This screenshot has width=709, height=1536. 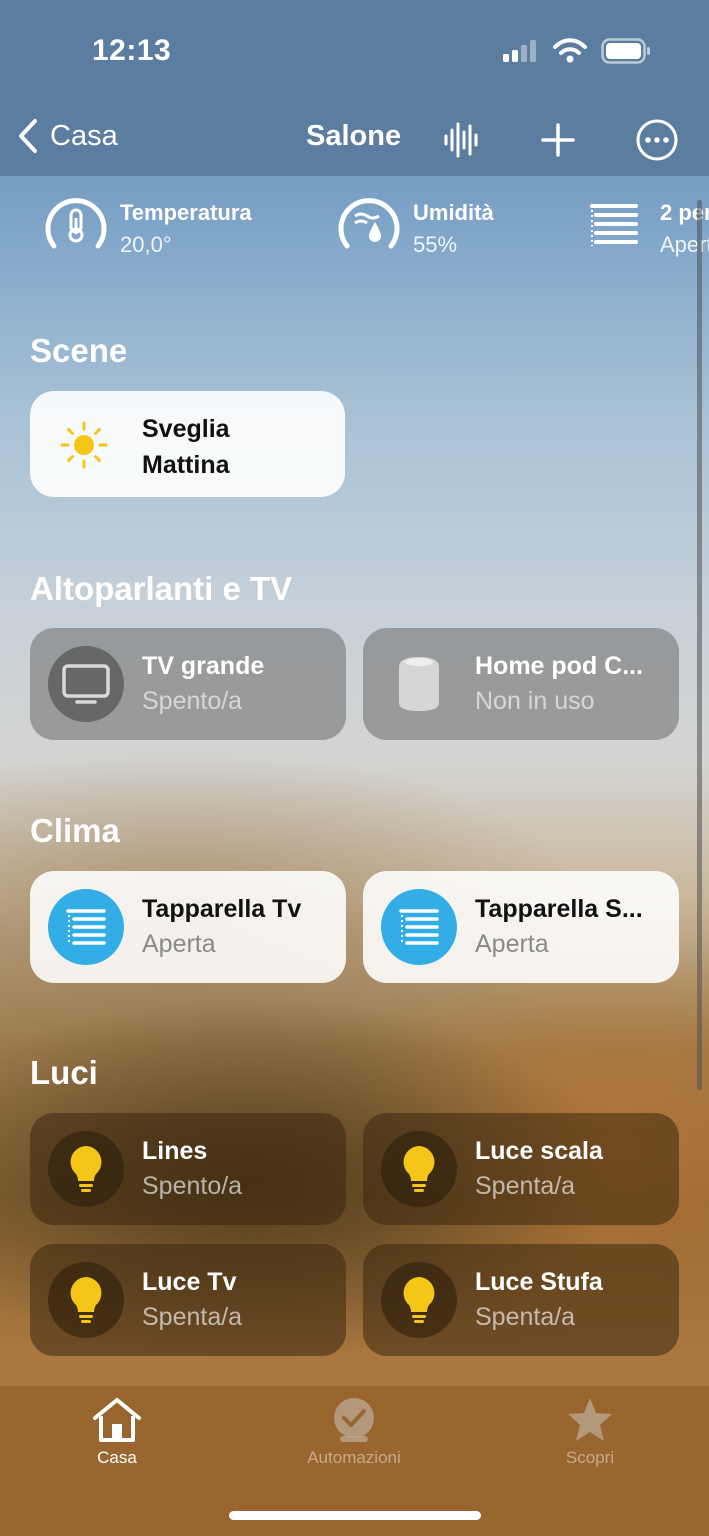 I want to click on tab-label: Scopri, so click(x=590, y=1457).